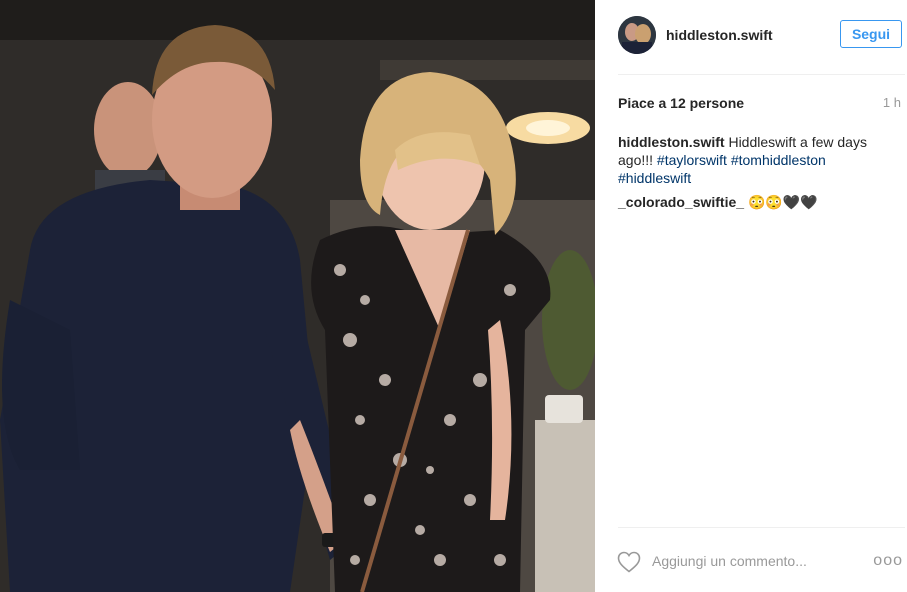 This screenshot has width=907, height=592. I want to click on post-timestamp: 1 h, so click(892, 102).